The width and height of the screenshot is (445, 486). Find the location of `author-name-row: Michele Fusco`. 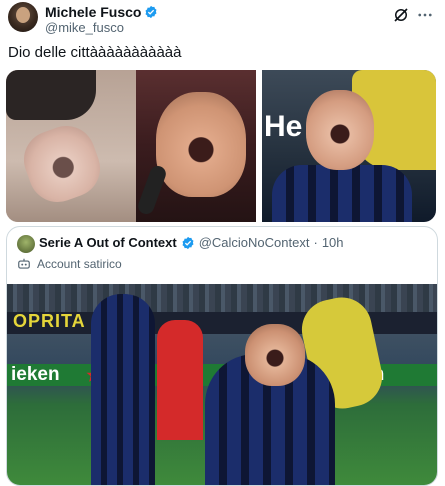

author-name-row: Michele Fusco is located at coordinates (101, 12).